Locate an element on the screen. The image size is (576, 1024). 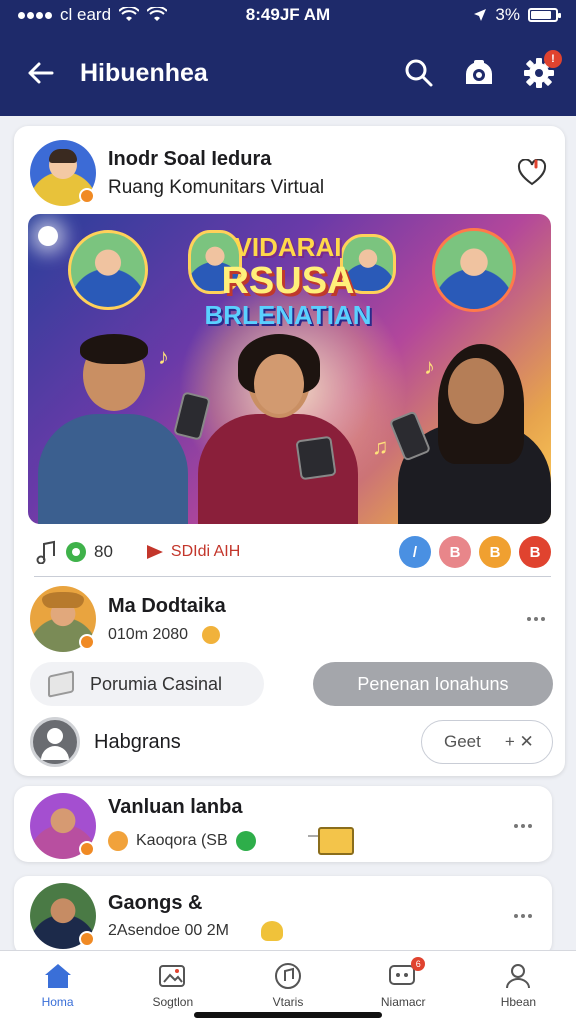
back-arrow-icon is located at coordinates (41, 73).